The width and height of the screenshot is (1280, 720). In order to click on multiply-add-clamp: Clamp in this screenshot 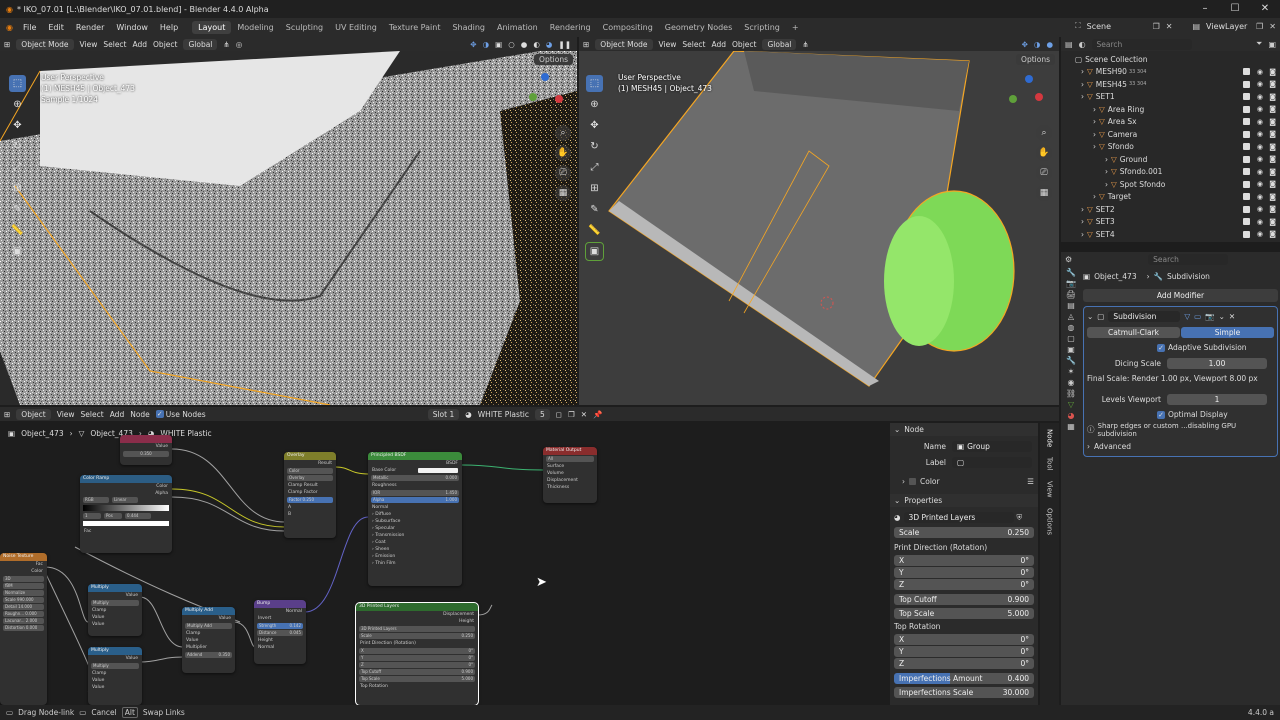, I will do `click(208, 633)`.